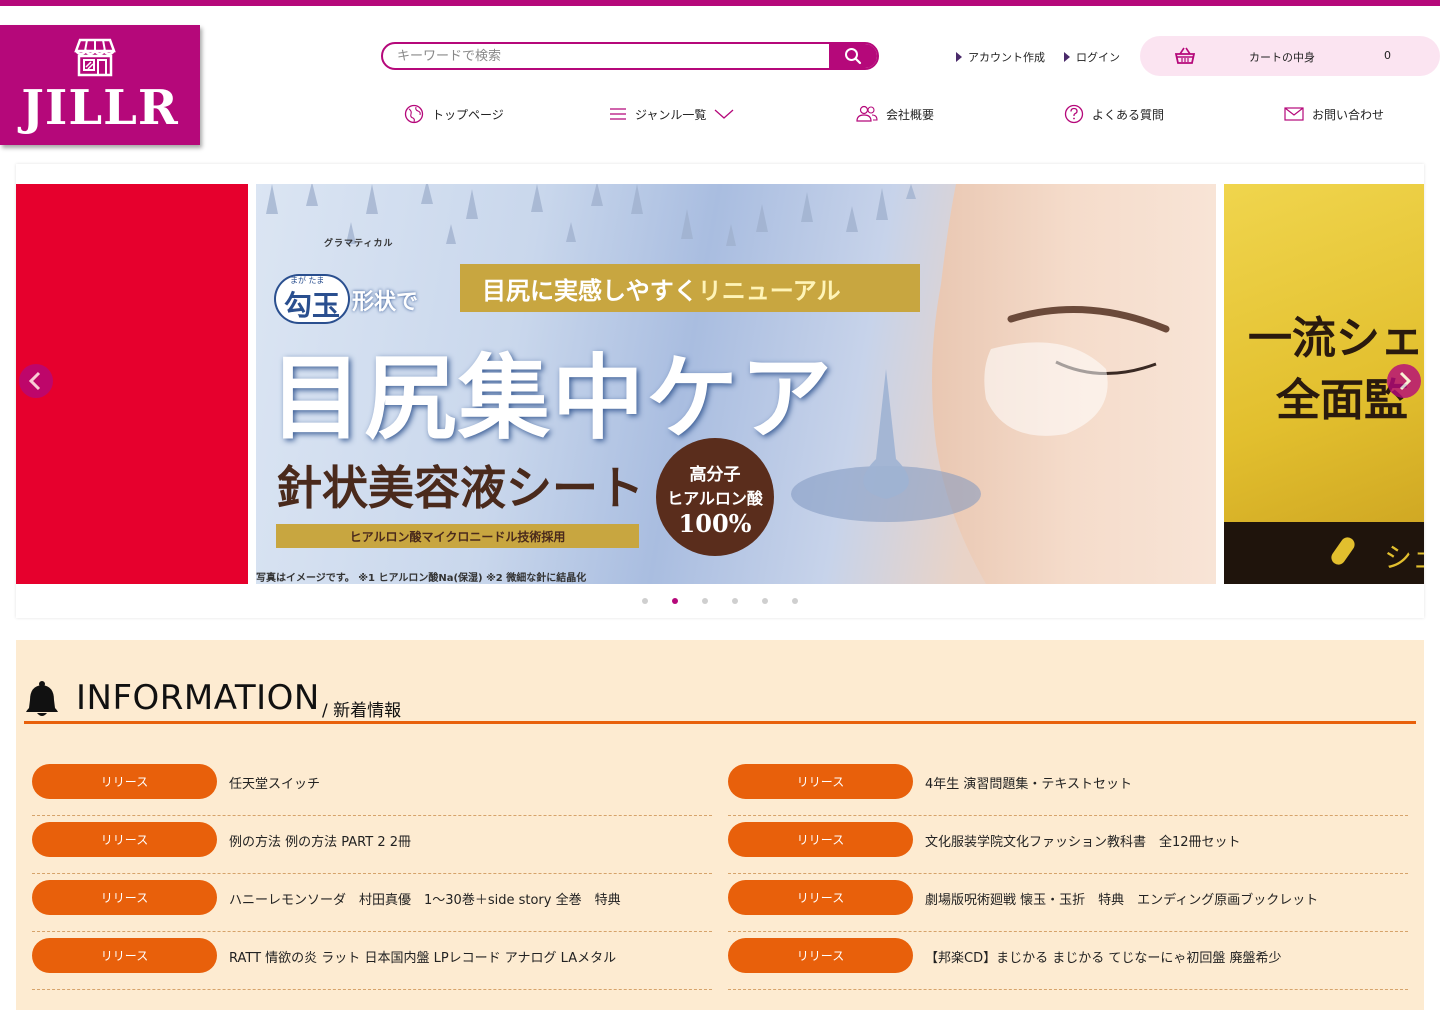 Image resolution: width=1440 pixels, height=1010 pixels. What do you see at coordinates (590, 290) in the screenshot?
I see `banner-tagline: 目尻に実感しやすく` at bounding box center [590, 290].